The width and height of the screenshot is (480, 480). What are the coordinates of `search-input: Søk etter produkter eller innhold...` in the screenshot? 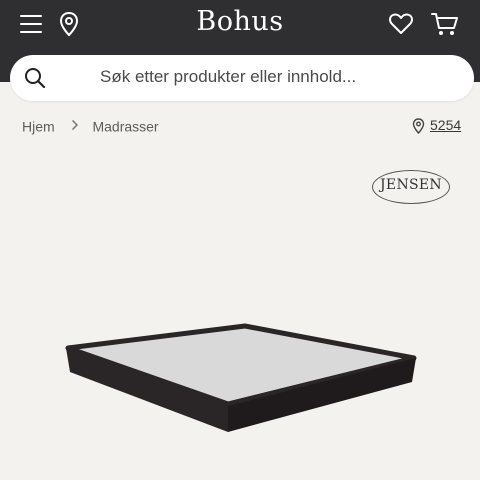 It's located at (228, 77).